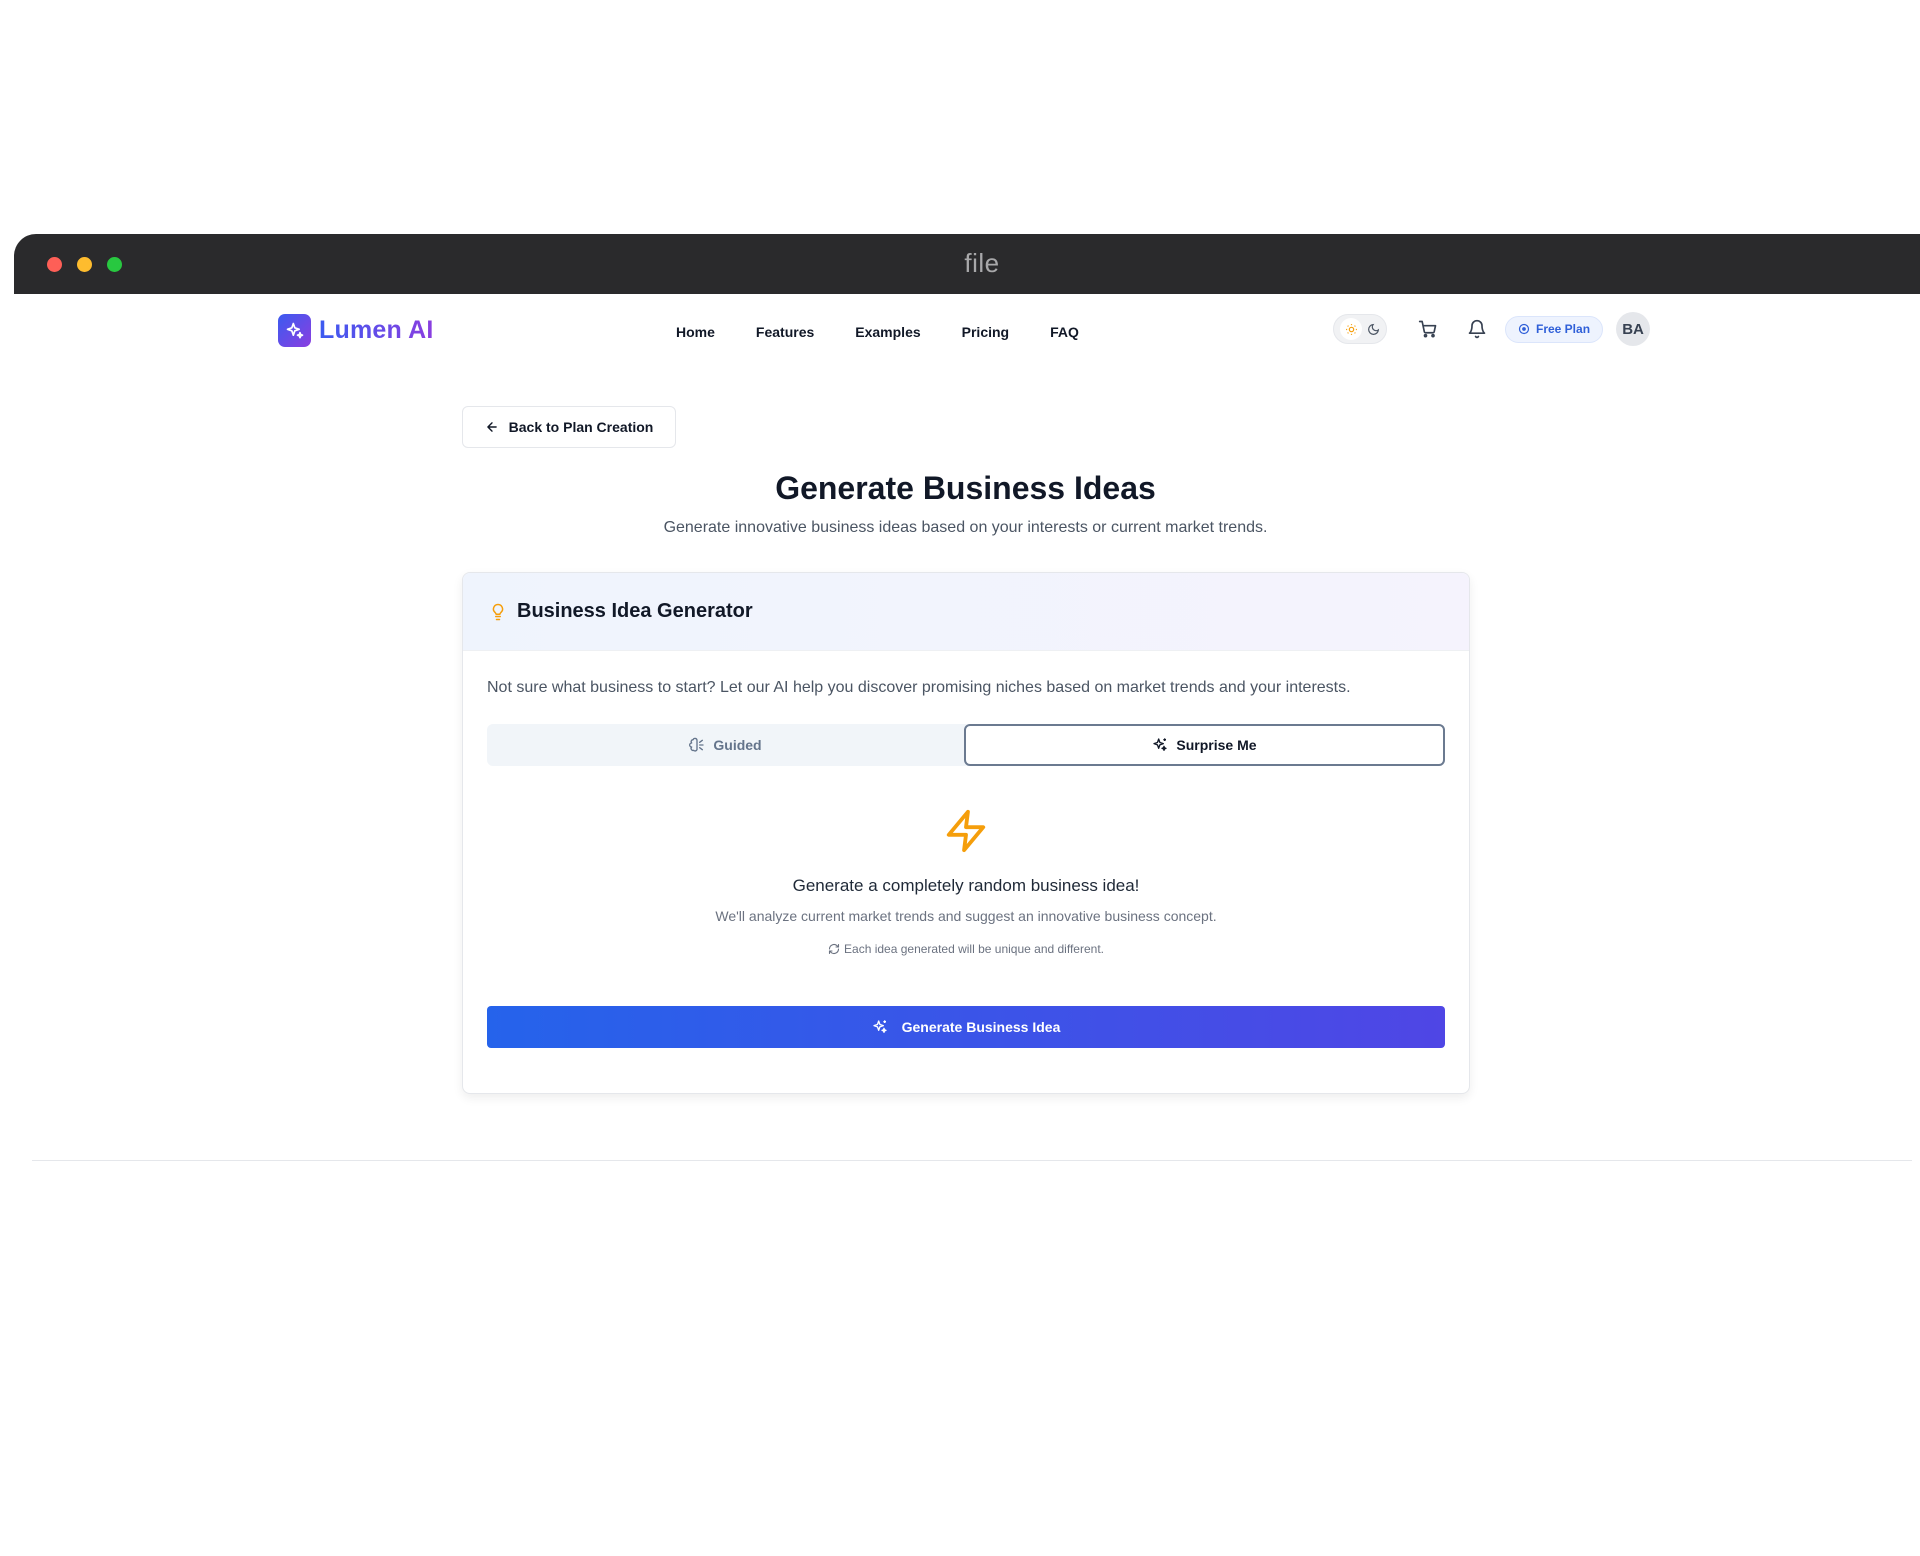  What do you see at coordinates (965, 488) in the screenshot?
I see `page-title: Generate Business Ideas` at bounding box center [965, 488].